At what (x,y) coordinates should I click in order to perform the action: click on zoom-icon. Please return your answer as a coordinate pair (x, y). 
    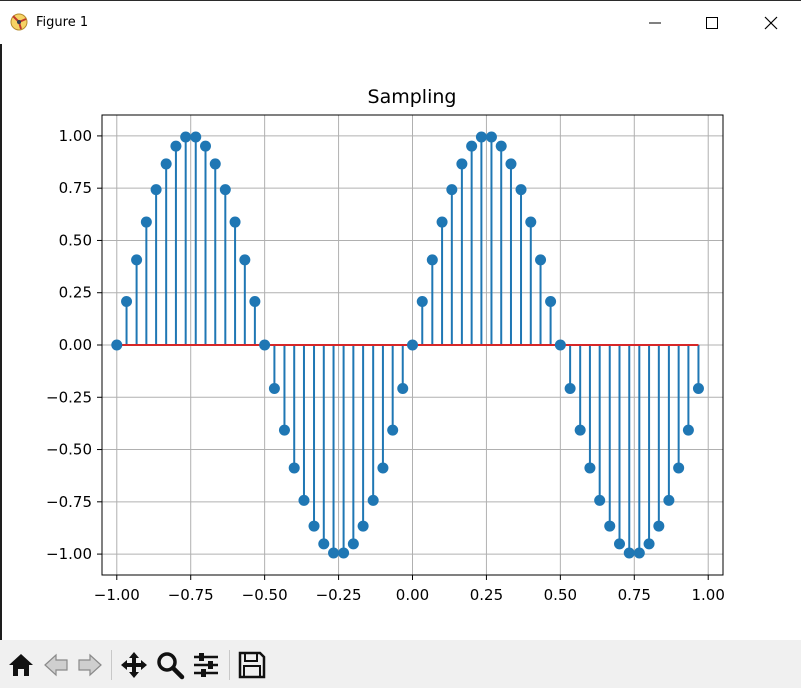
    Looking at the image, I should click on (171, 666).